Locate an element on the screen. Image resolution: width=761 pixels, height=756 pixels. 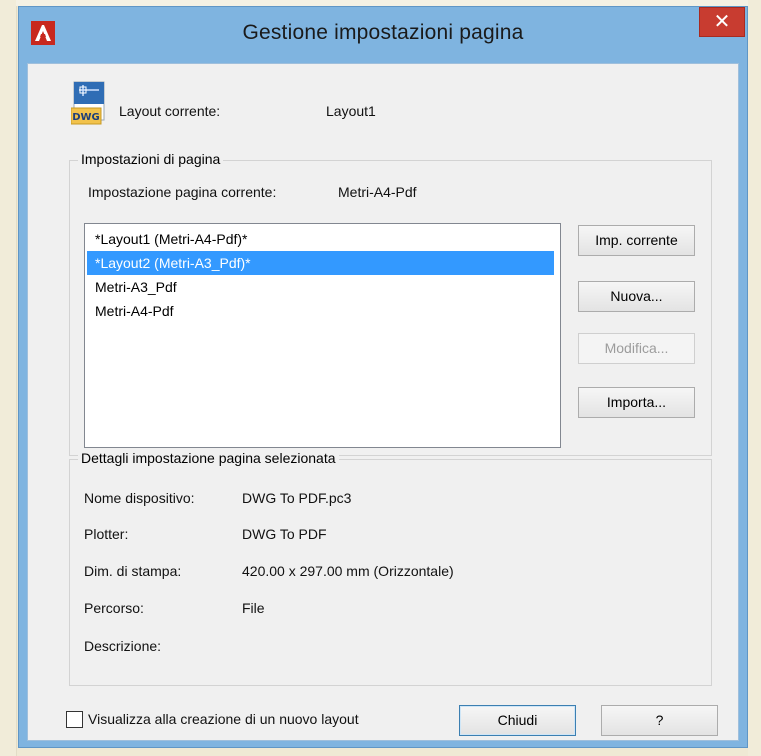
dwg-file-icon: DWG is located at coordinates (88, 103).